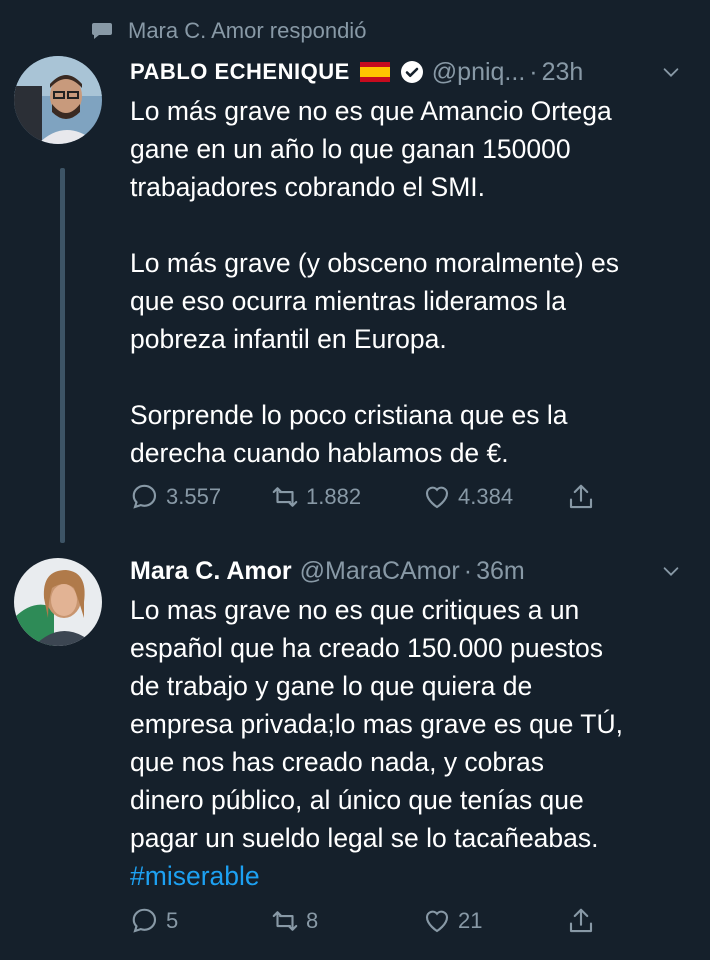 This screenshot has height=960, width=710. What do you see at coordinates (406, 876) in the screenshot?
I see `hashtag-link: #miserable` at bounding box center [406, 876].